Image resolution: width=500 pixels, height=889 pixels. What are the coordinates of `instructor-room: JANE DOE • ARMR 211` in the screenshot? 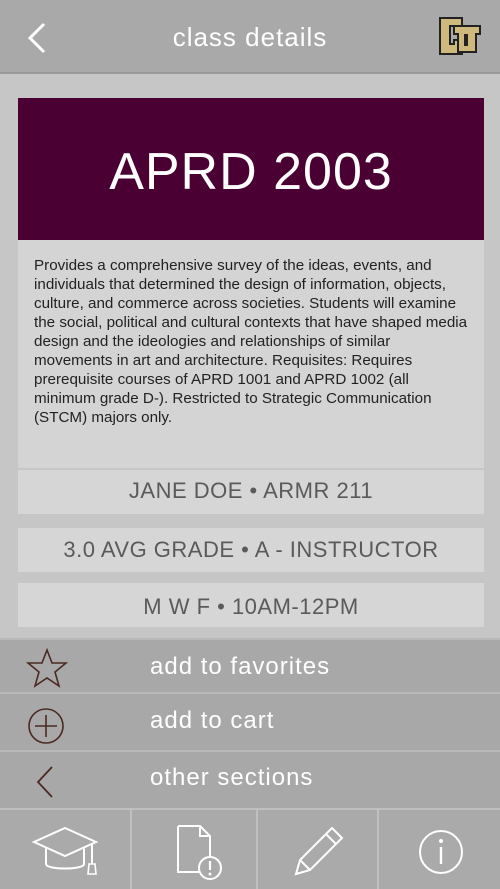 It's located at (251, 492).